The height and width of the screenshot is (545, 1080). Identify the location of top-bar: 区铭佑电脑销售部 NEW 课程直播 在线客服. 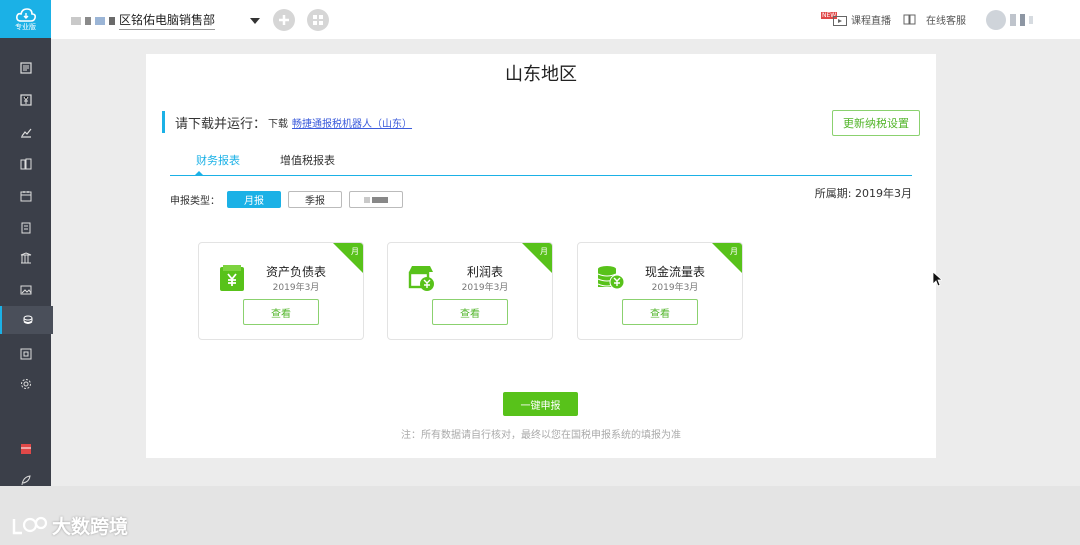
(565, 19).